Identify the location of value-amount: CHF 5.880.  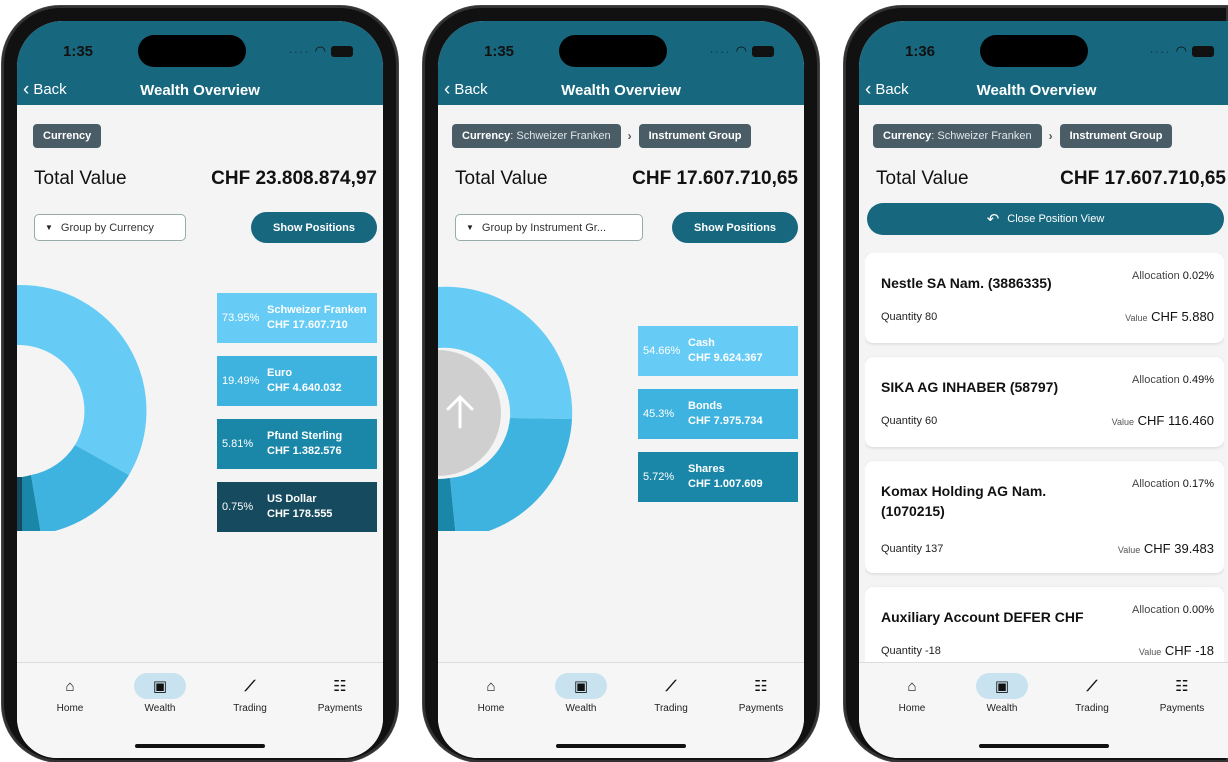
(1182, 316).